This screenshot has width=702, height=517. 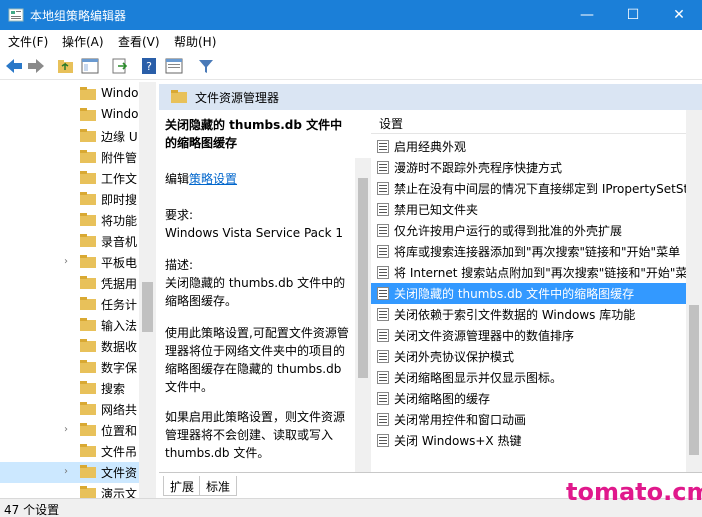 What do you see at coordinates (363, 278) in the screenshot?
I see `description-scroll-thumb` at bounding box center [363, 278].